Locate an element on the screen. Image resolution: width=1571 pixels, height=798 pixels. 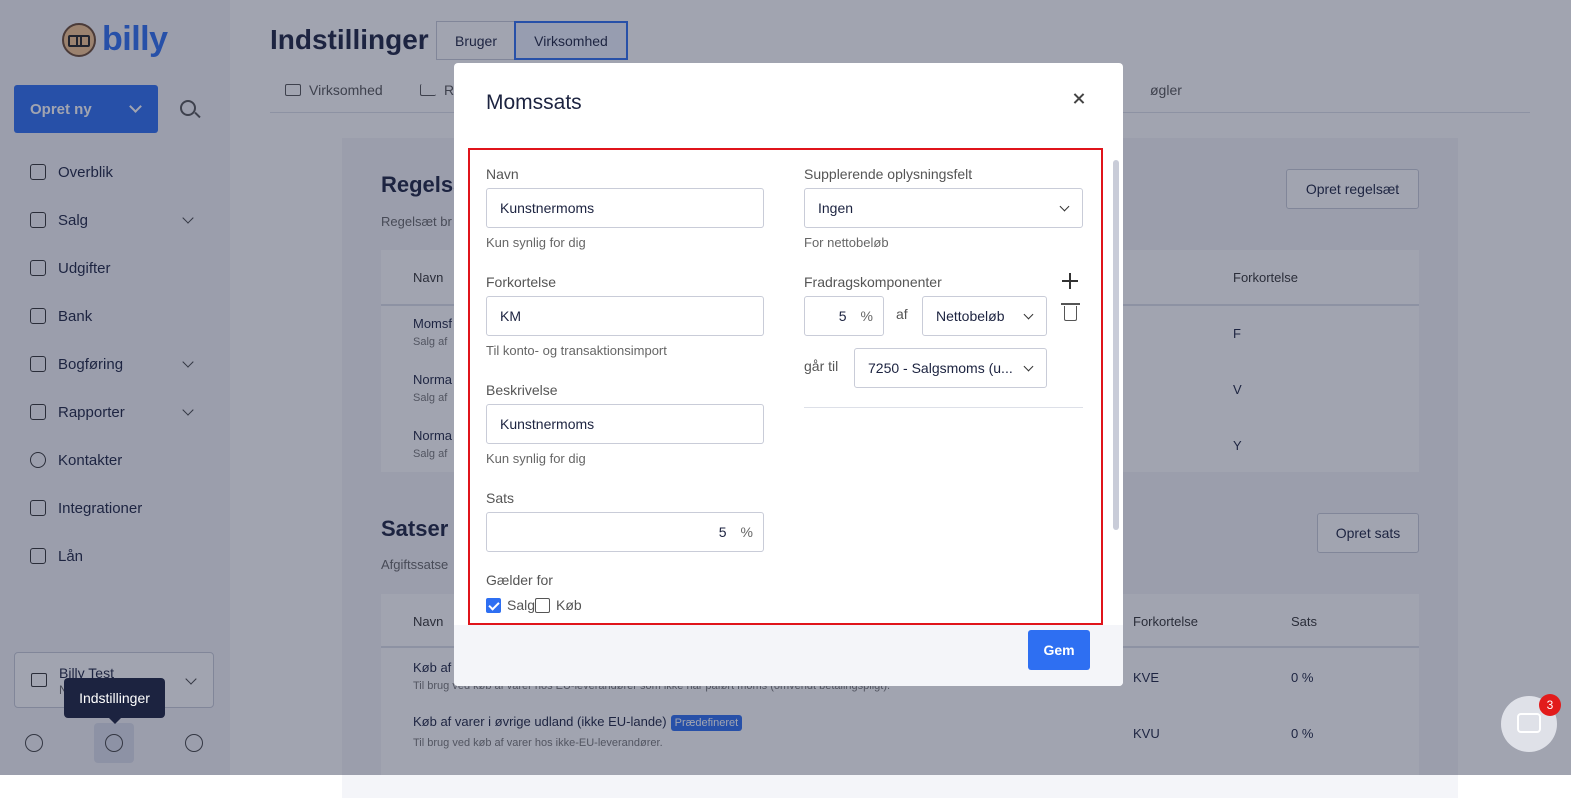
deduct-of-label: af is located at coordinates (902, 314).